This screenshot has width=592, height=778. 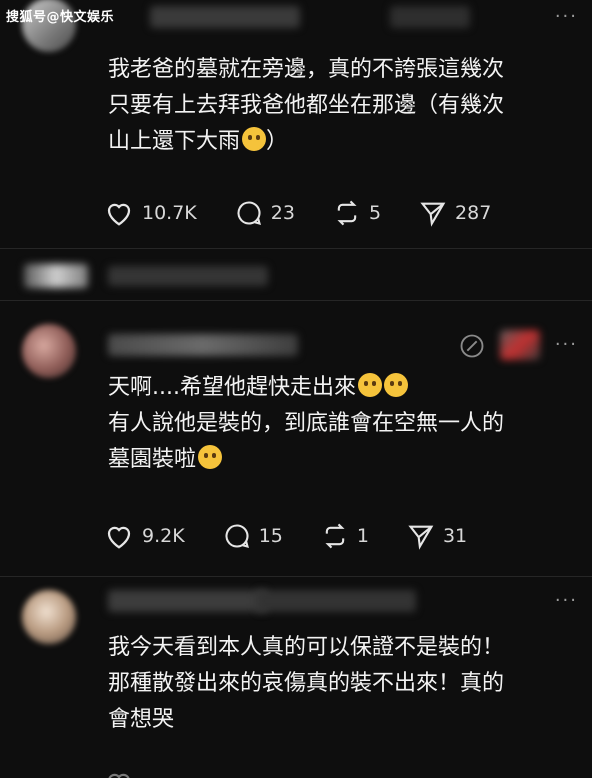 What do you see at coordinates (210, 457) in the screenshot?
I see `neutral-face-emoji-icon` at bounding box center [210, 457].